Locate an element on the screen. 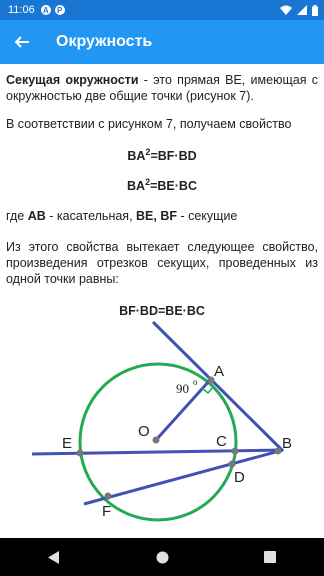 This screenshot has height=576, width=324. legend-secant-names: BE, BF is located at coordinates (156, 216).